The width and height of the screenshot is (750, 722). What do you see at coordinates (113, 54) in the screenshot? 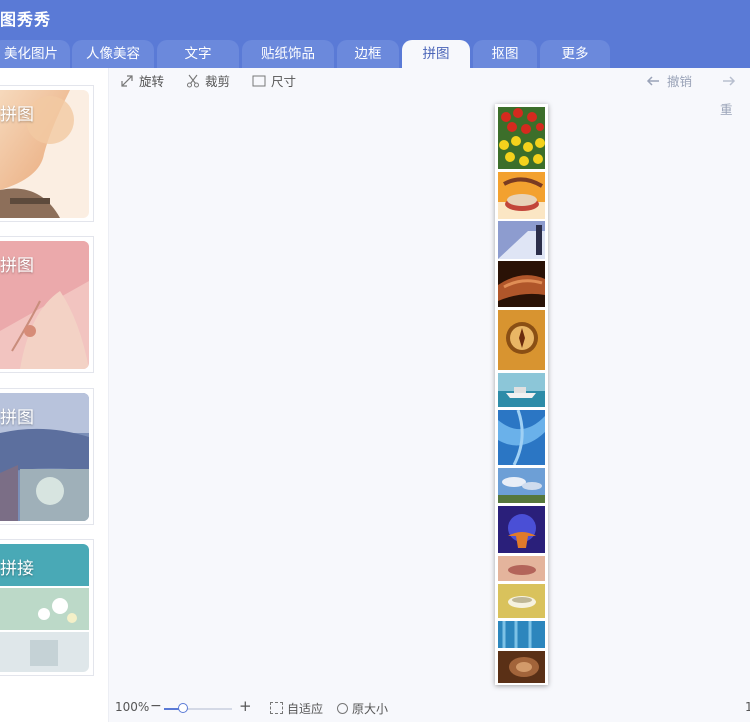
I see `tab-portrait: 人像美容` at bounding box center [113, 54].